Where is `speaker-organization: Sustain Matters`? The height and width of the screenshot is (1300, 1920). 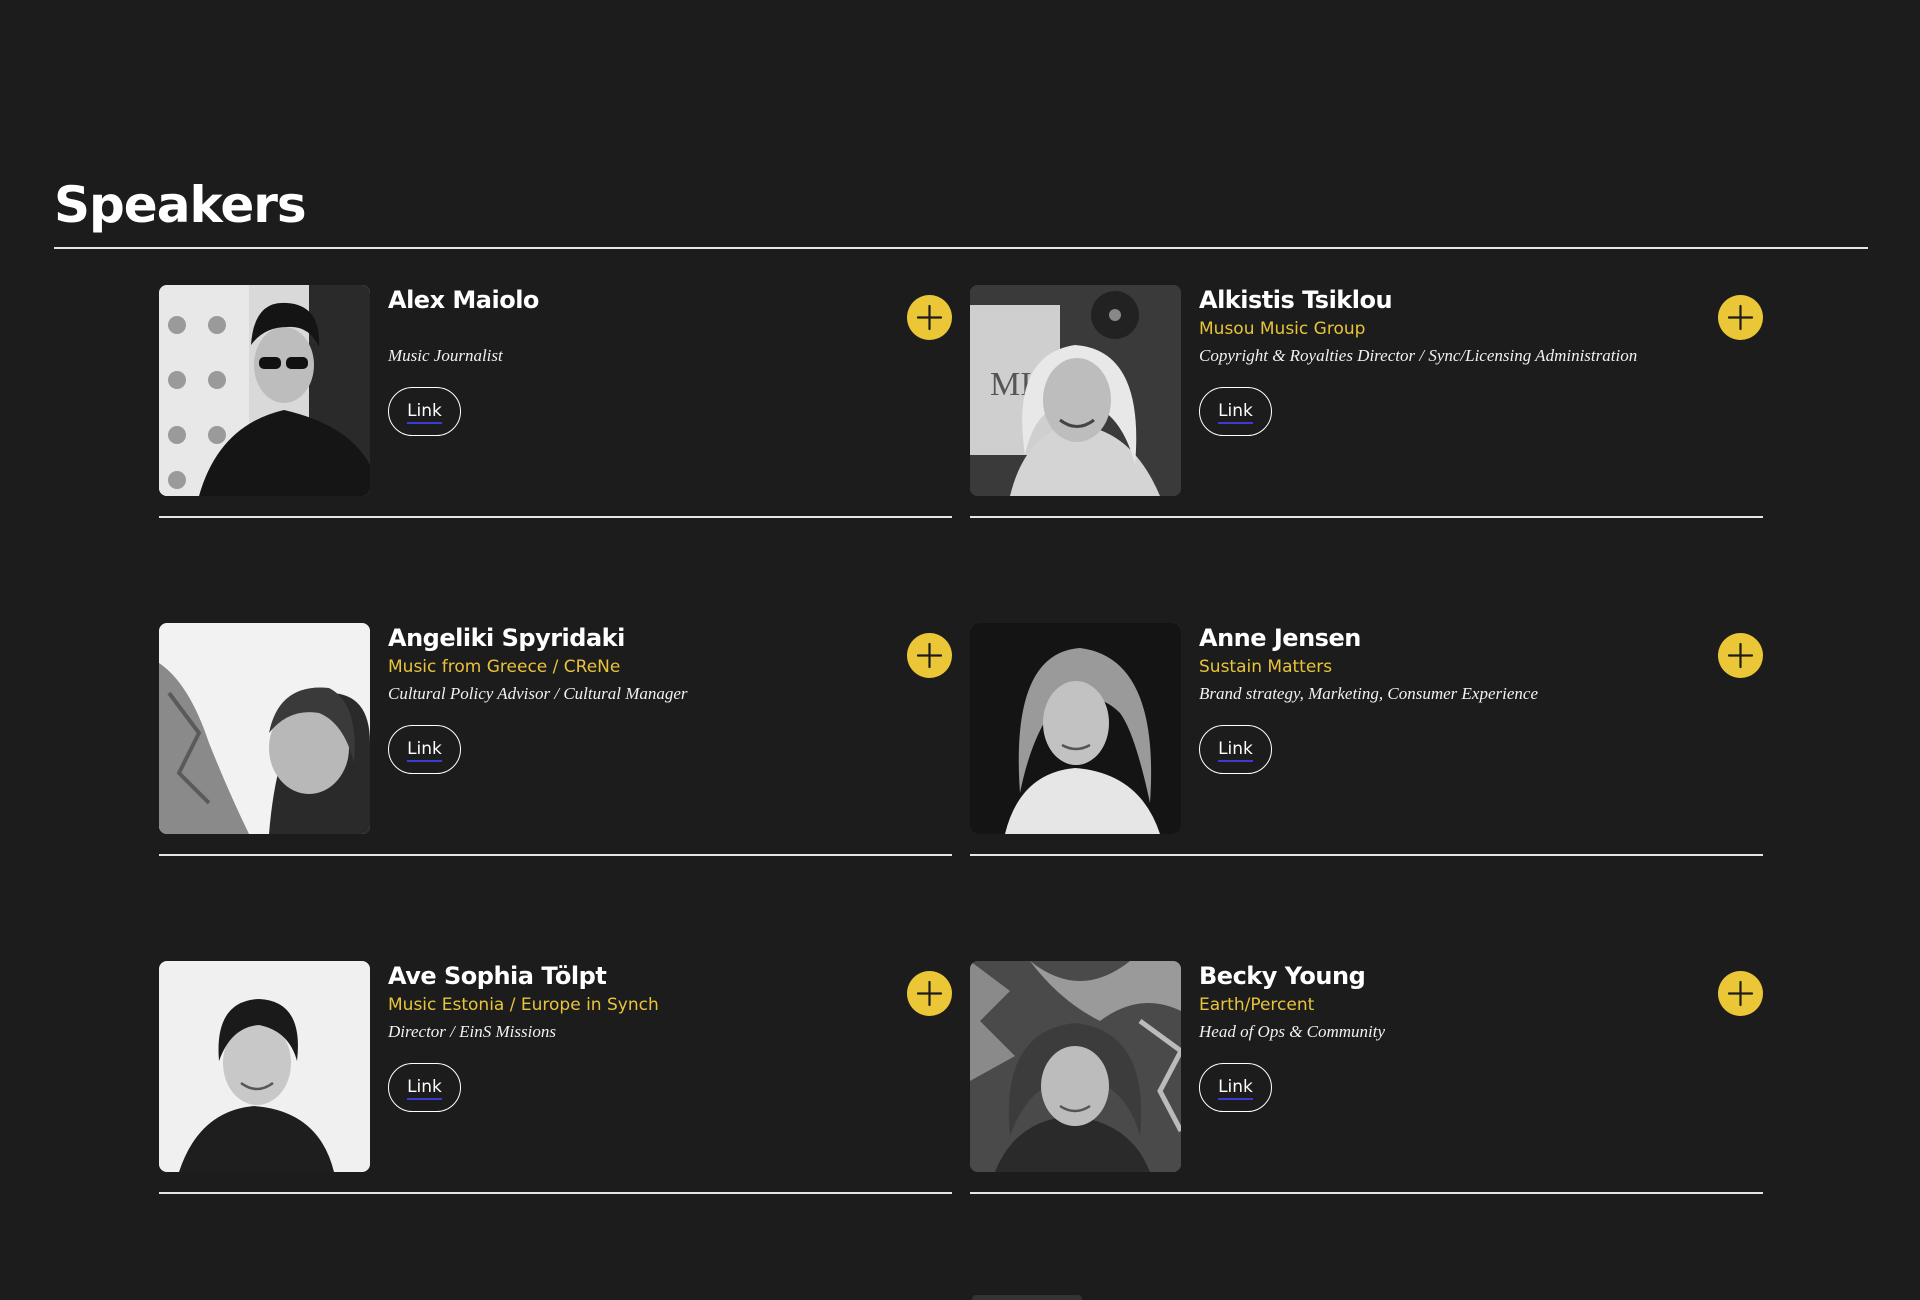 speaker-organization: Sustain Matters is located at coordinates (1266, 667).